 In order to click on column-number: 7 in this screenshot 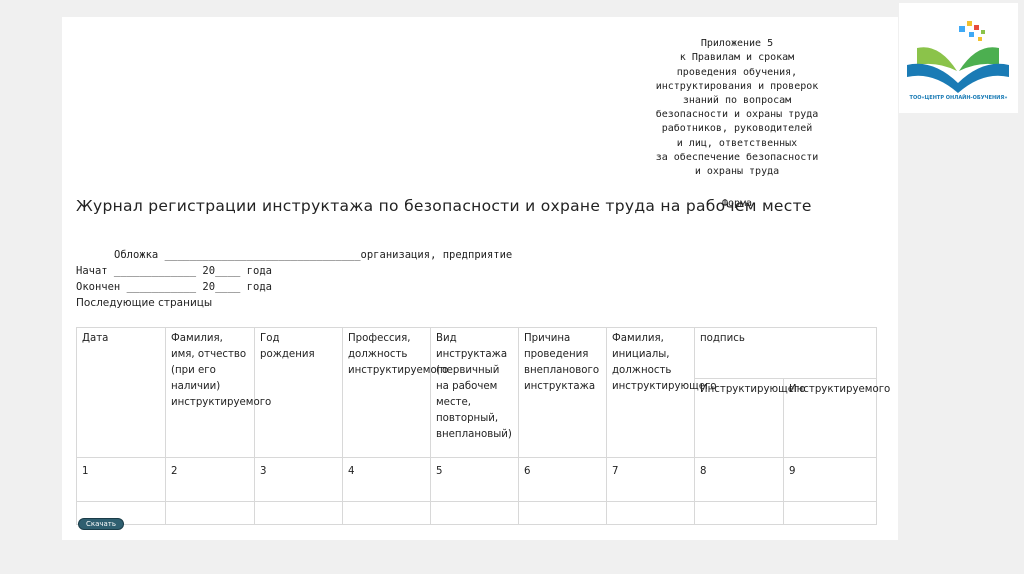, I will do `click(650, 479)`.